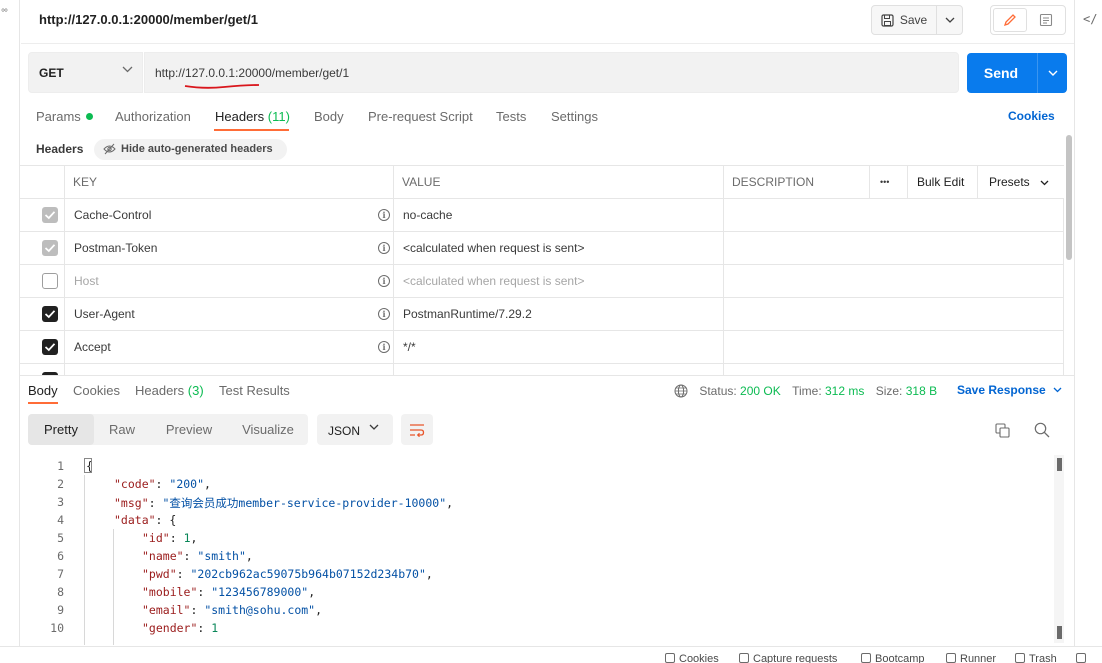 The width and height of the screenshot is (1102, 663). What do you see at coordinates (773, 182) in the screenshot?
I see `description-column-label: DESCRIPTION` at bounding box center [773, 182].